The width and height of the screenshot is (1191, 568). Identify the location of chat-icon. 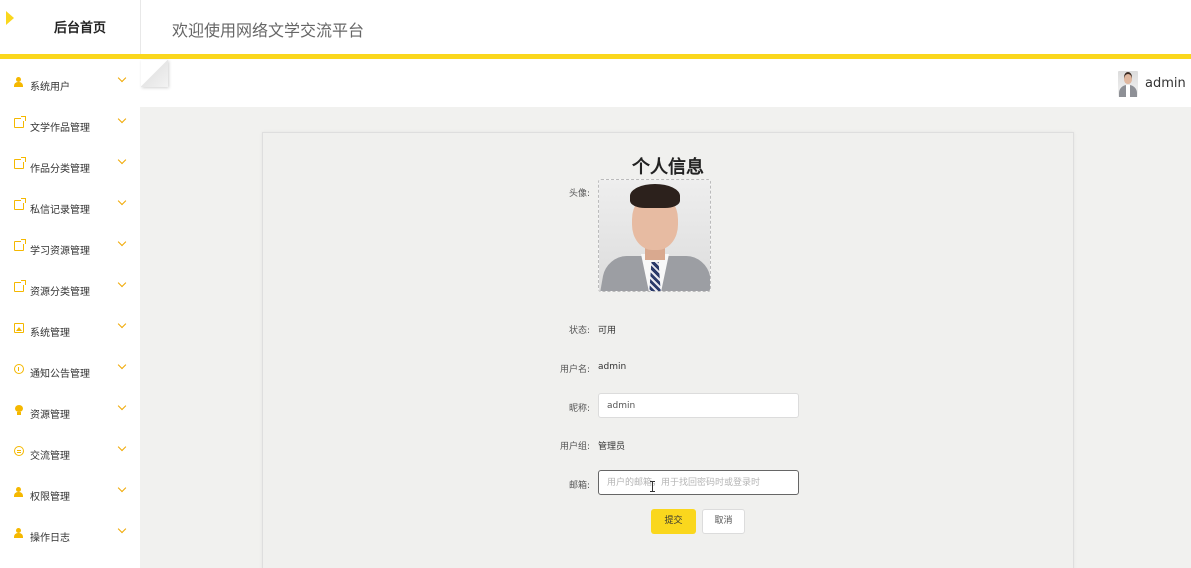
(19, 451).